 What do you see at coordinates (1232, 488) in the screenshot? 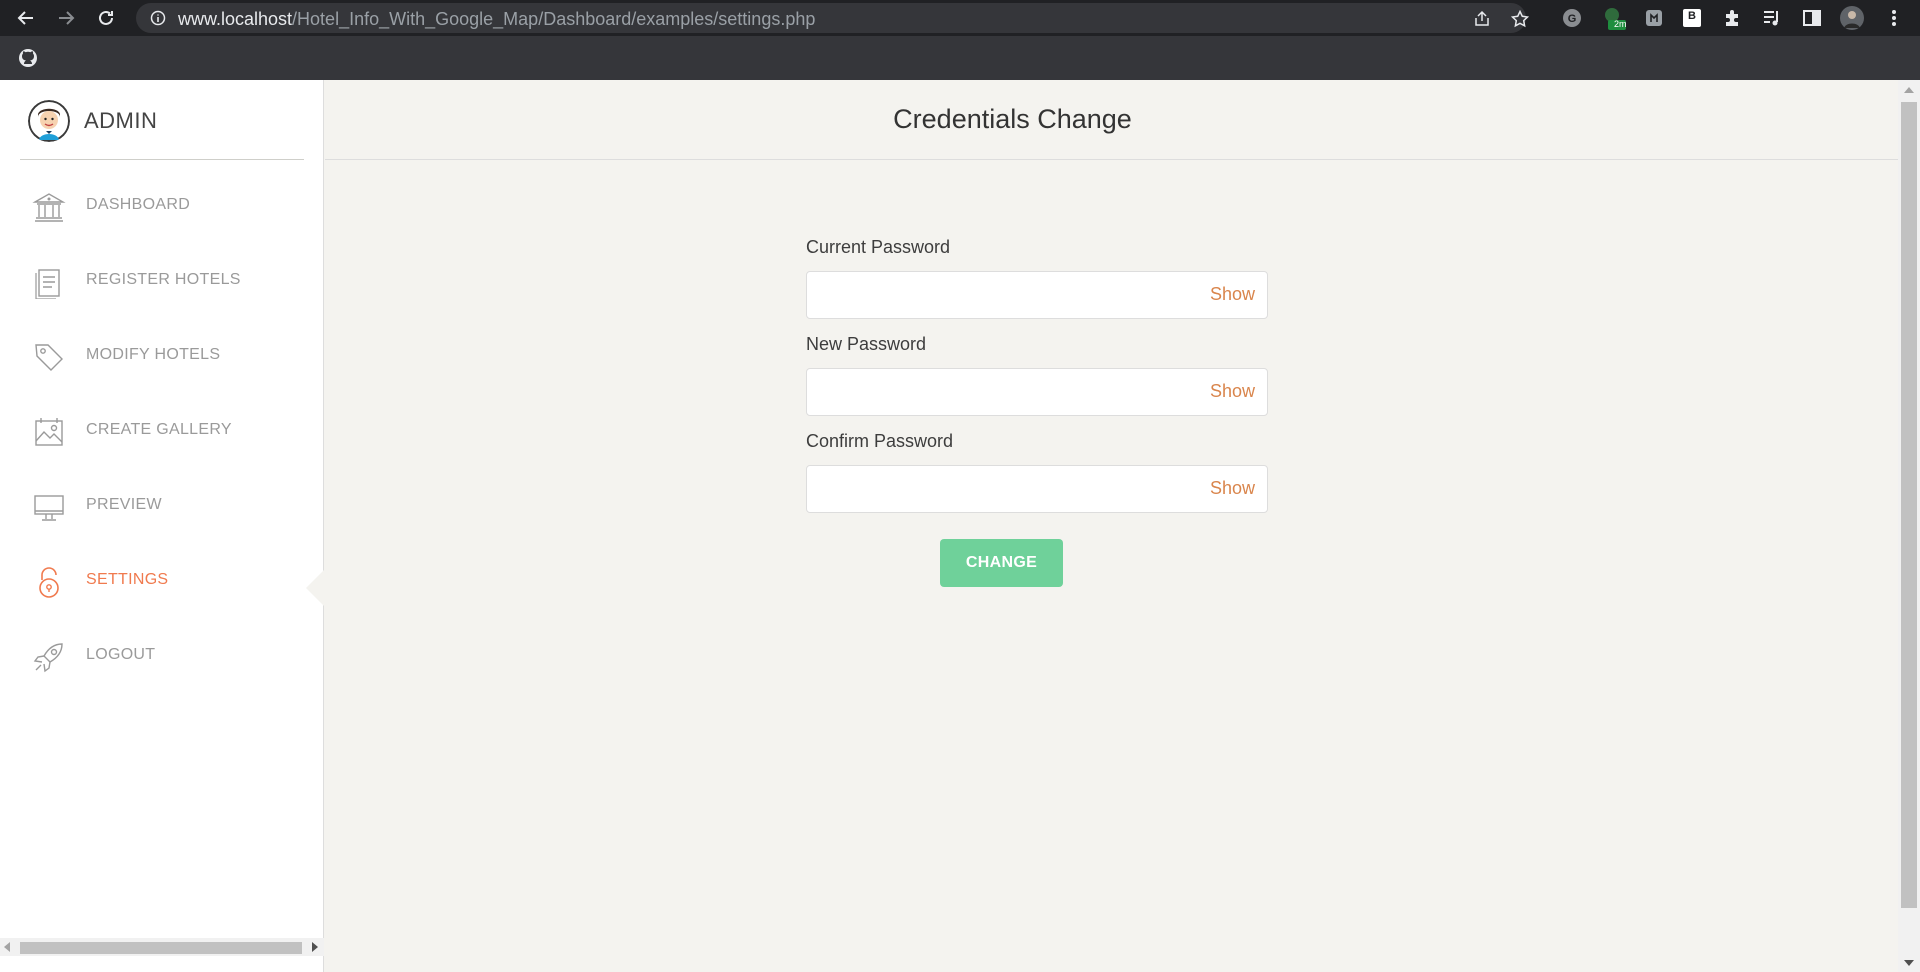
I see `confirm-password-show-toggle: Show` at bounding box center [1232, 488].